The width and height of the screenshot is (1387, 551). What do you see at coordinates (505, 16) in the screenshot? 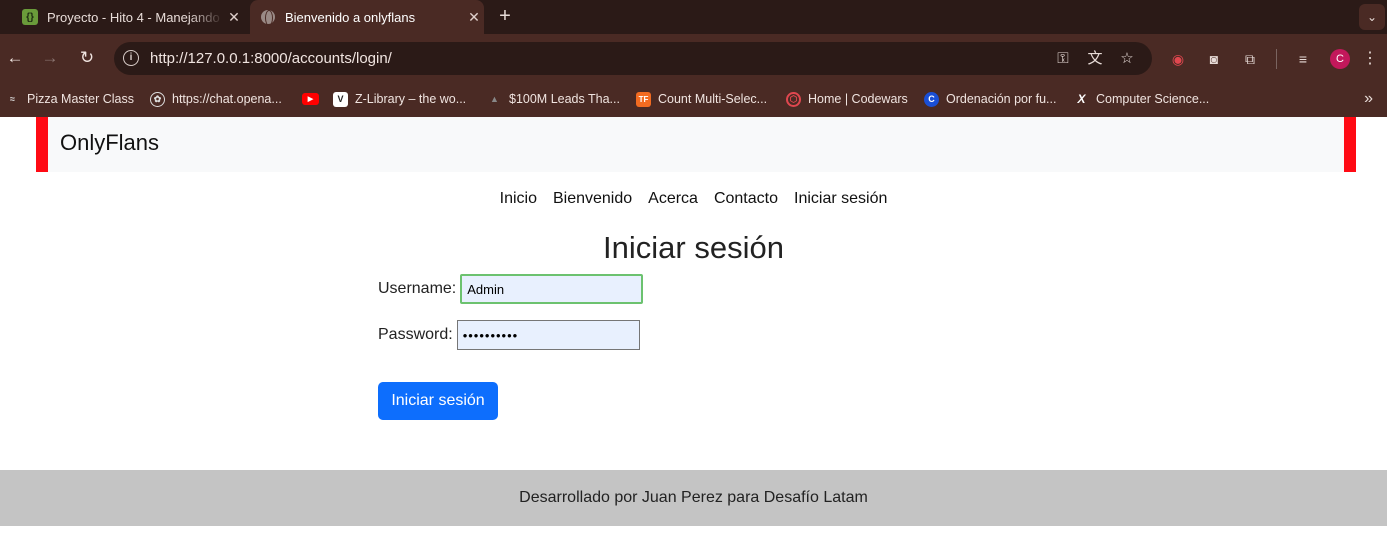
I see `new-tab-plus-icon: +` at bounding box center [505, 16].